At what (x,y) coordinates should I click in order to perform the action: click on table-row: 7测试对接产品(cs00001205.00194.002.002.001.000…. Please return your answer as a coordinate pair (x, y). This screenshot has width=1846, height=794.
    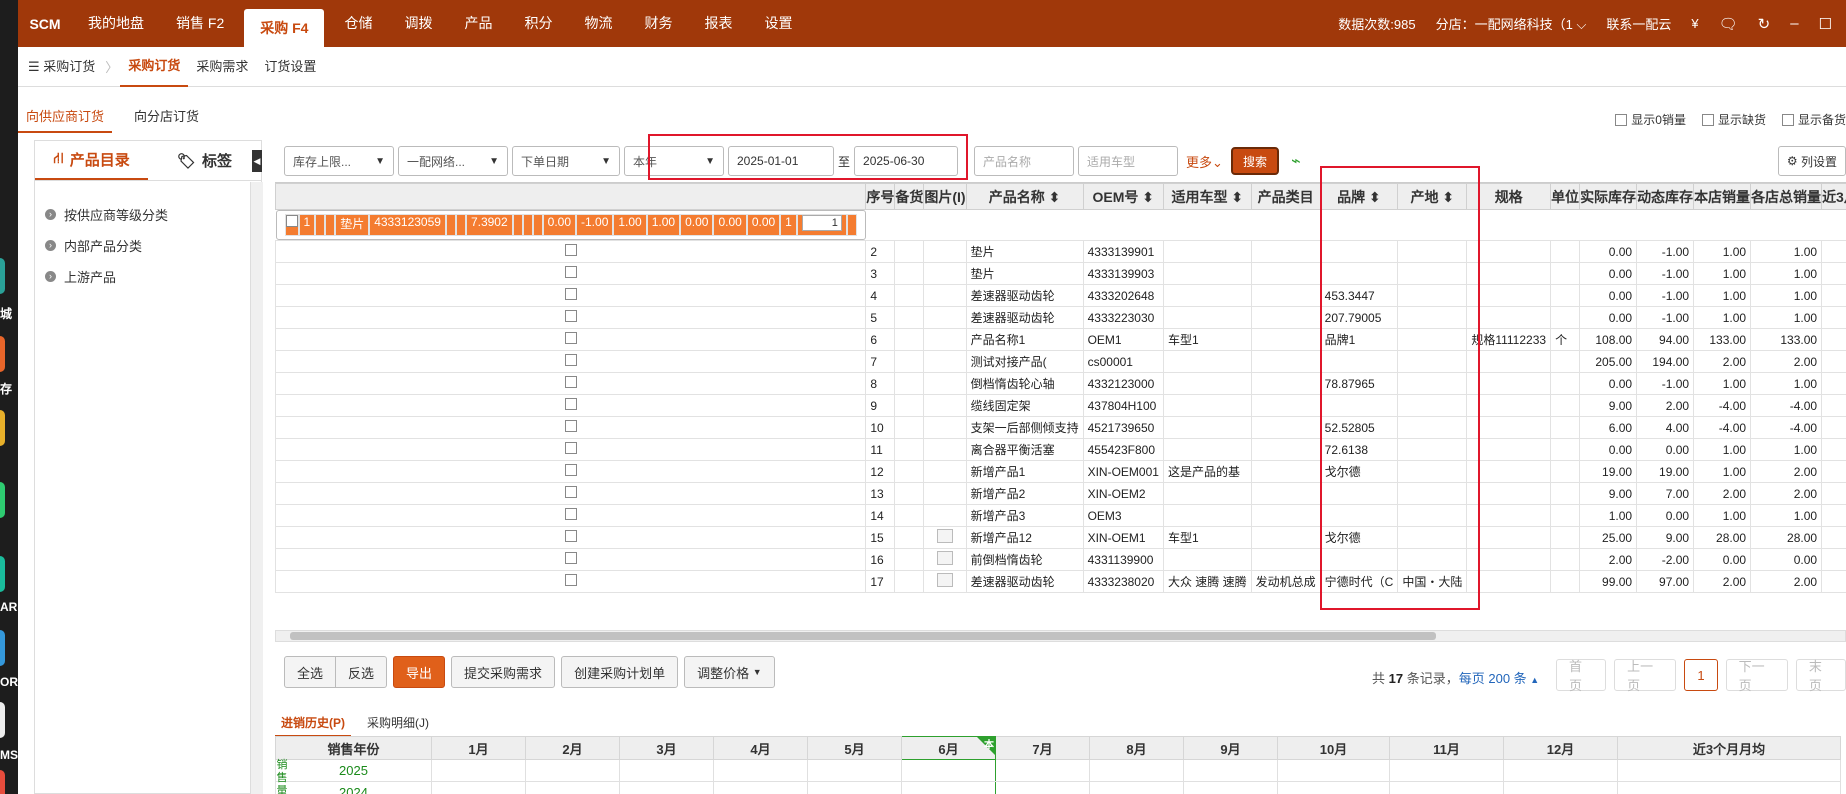
    Looking at the image, I should click on (1060, 361).